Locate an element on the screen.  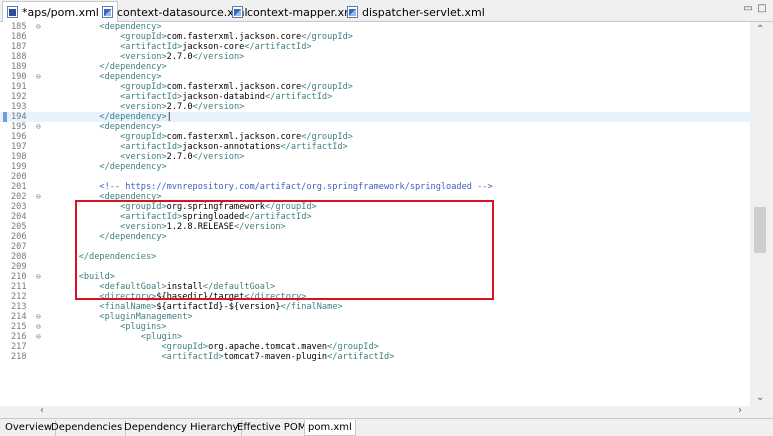
code-line: 194 </dependency>| is located at coordinates (375, 117).